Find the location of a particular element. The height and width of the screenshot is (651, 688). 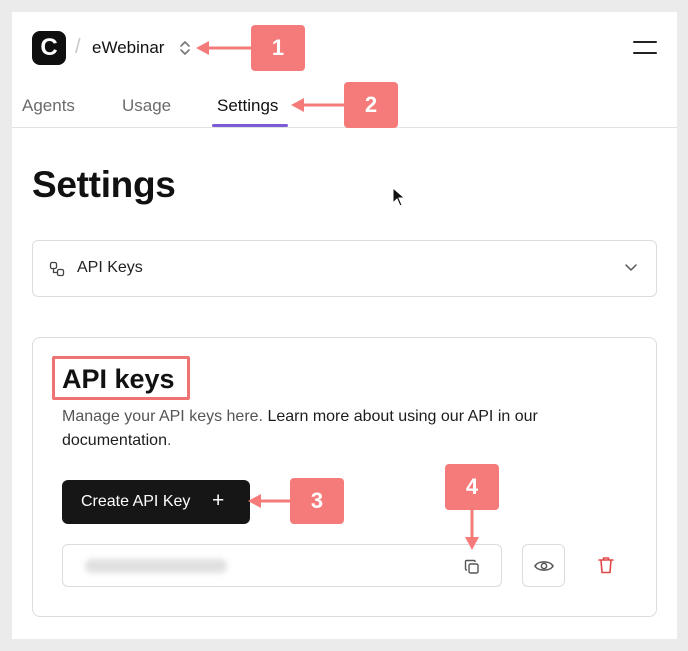

chevron-down-icon is located at coordinates (631, 267).